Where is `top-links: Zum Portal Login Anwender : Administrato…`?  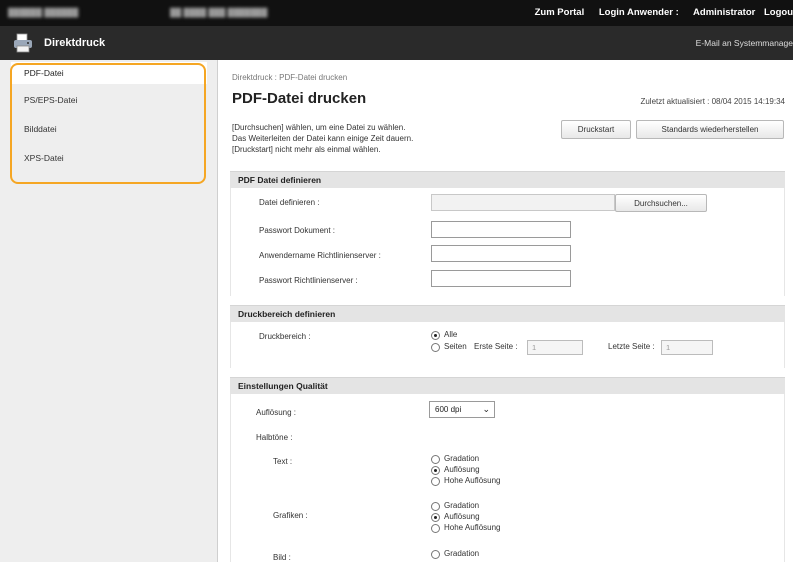 top-links: Zum Portal Login Anwender : Administrato… is located at coordinates (664, 12).